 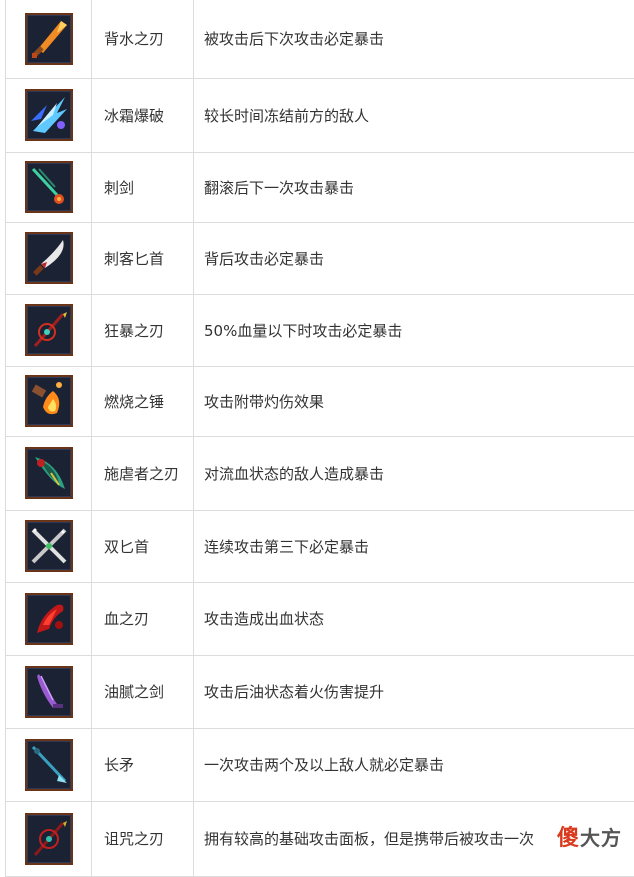 What do you see at coordinates (143, 838) in the screenshot?
I see `weapon-name: 诅咒之刃` at bounding box center [143, 838].